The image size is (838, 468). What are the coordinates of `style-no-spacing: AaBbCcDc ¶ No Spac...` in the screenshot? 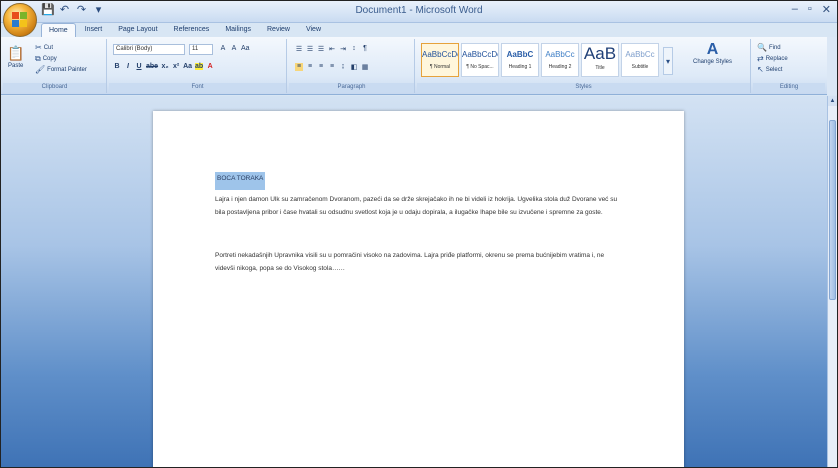 It's located at (480, 60).